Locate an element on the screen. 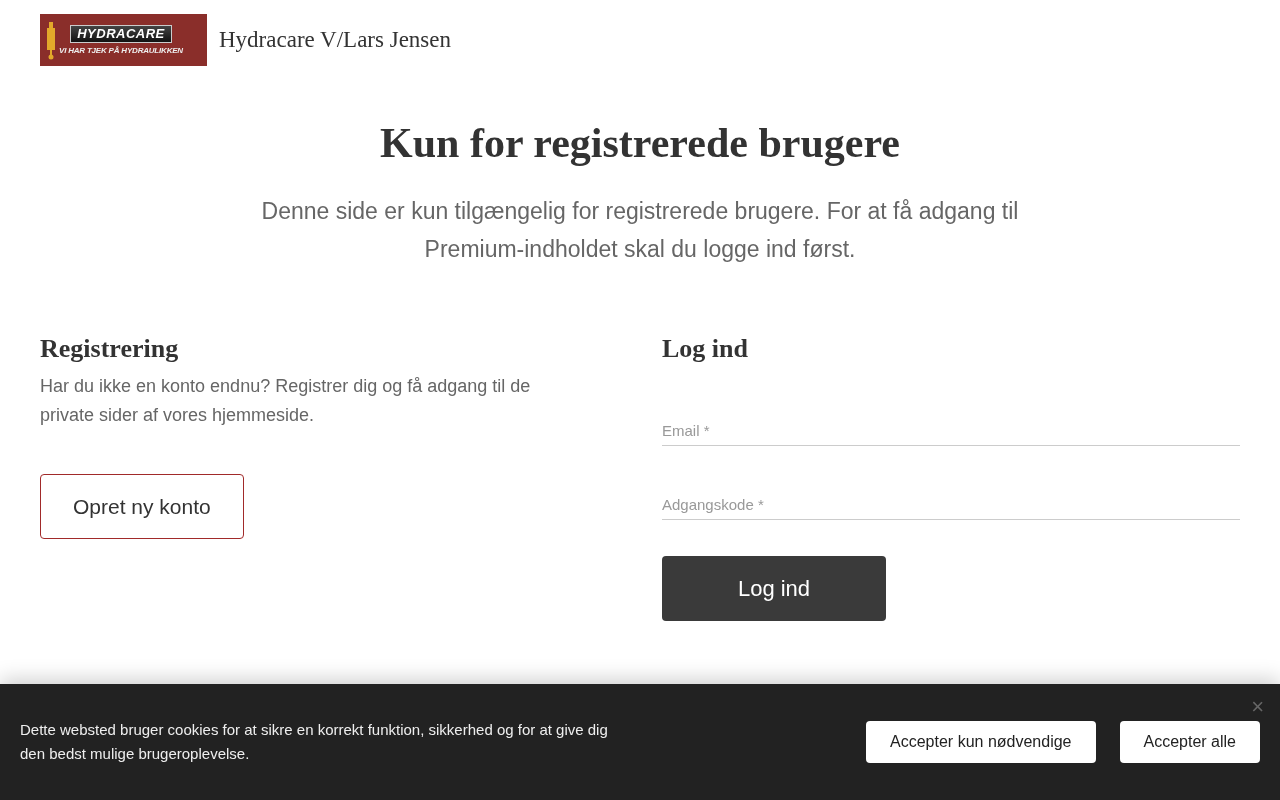 This screenshot has height=800, width=1280. create-account-button: Opret ny konto is located at coordinates (142, 506).